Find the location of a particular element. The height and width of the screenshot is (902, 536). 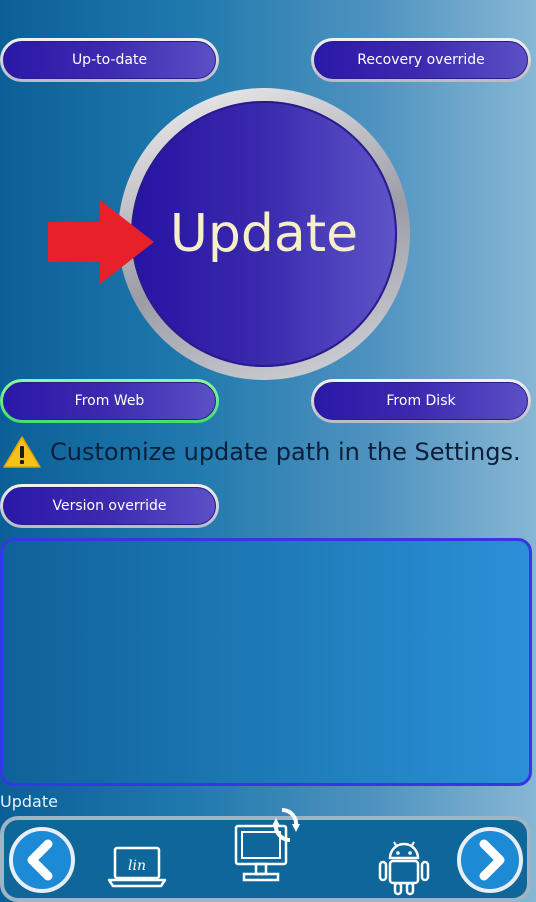

laptop-glyph: lin is located at coordinates (137, 866).